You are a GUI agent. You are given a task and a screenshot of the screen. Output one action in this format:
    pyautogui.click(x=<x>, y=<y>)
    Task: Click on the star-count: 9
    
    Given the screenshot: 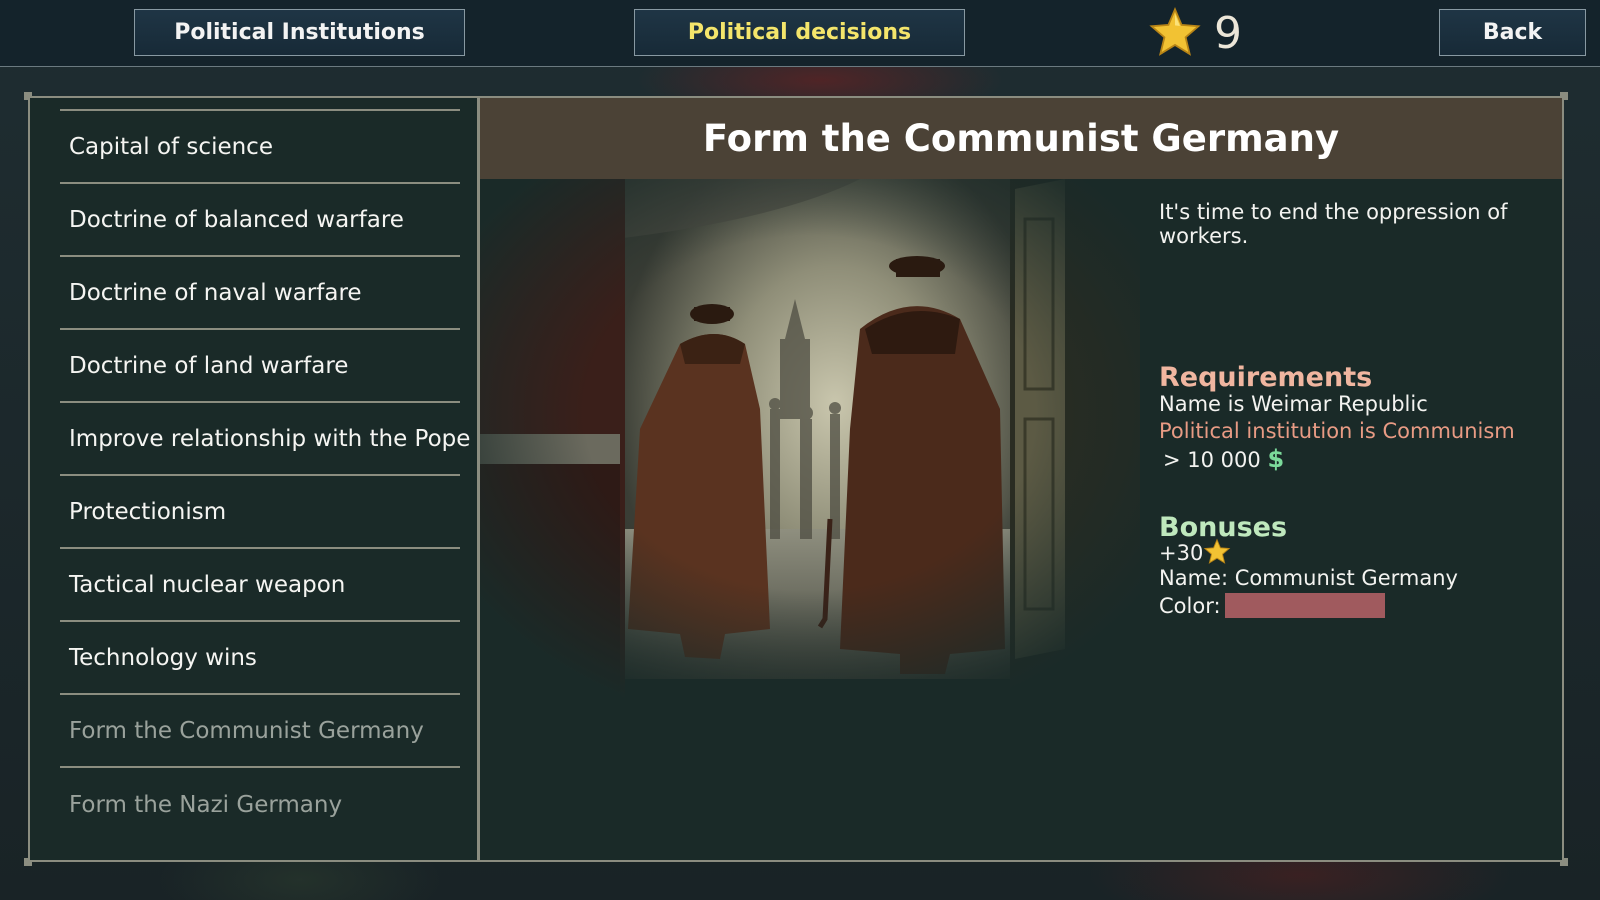 What is the action you would take?
    pyautogui.click(x=1228, y=33)
    